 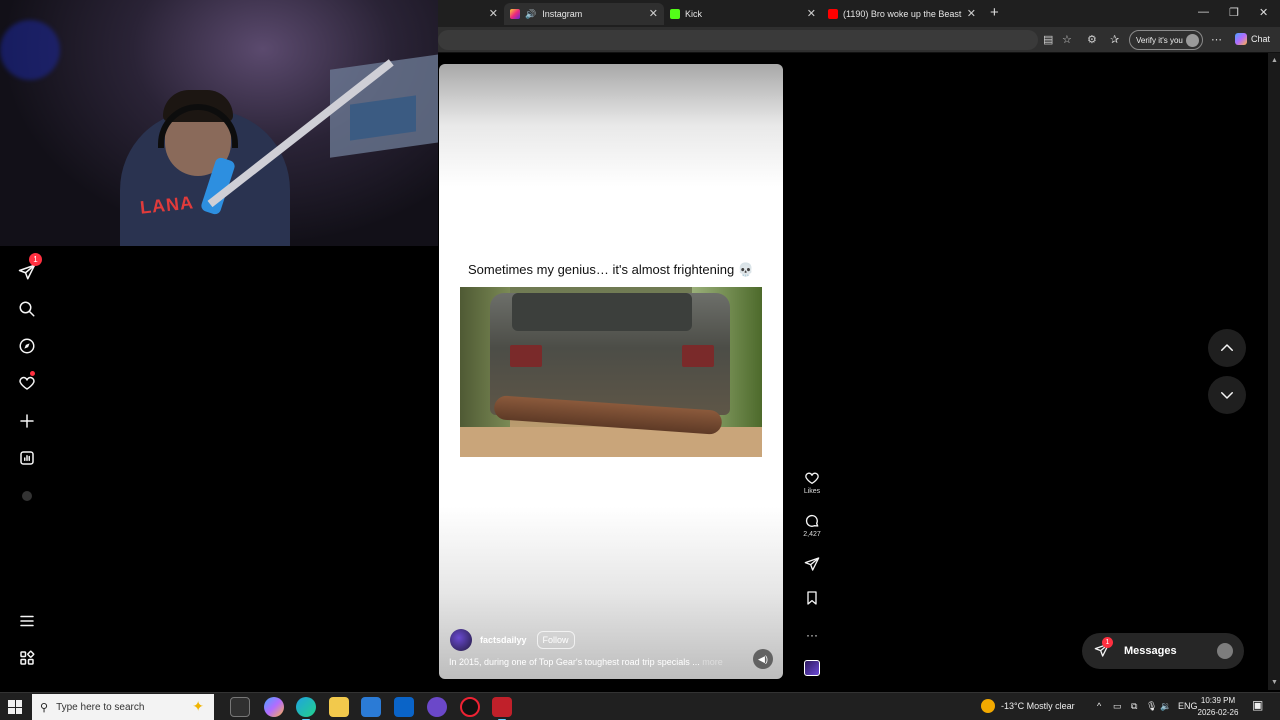 I want to click on reel-author: factsdailyy Follow, so click(x=512, y=640).